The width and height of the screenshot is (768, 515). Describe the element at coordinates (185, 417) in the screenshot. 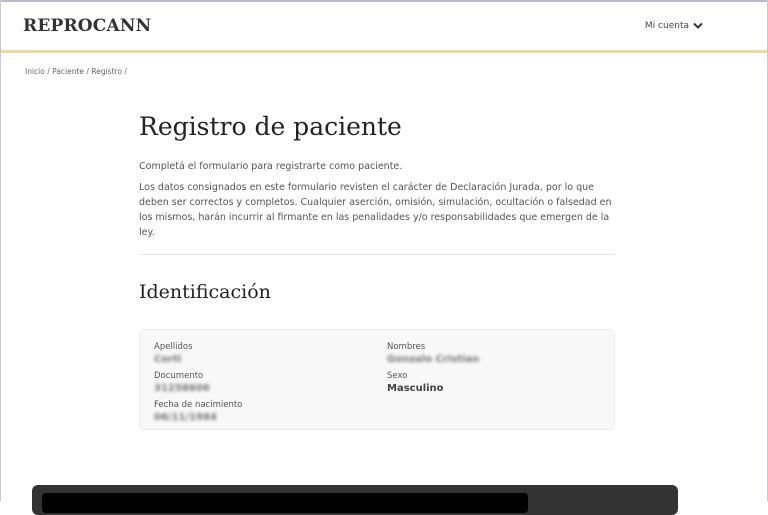

I see `field-value: 06/11/1984` at that location.